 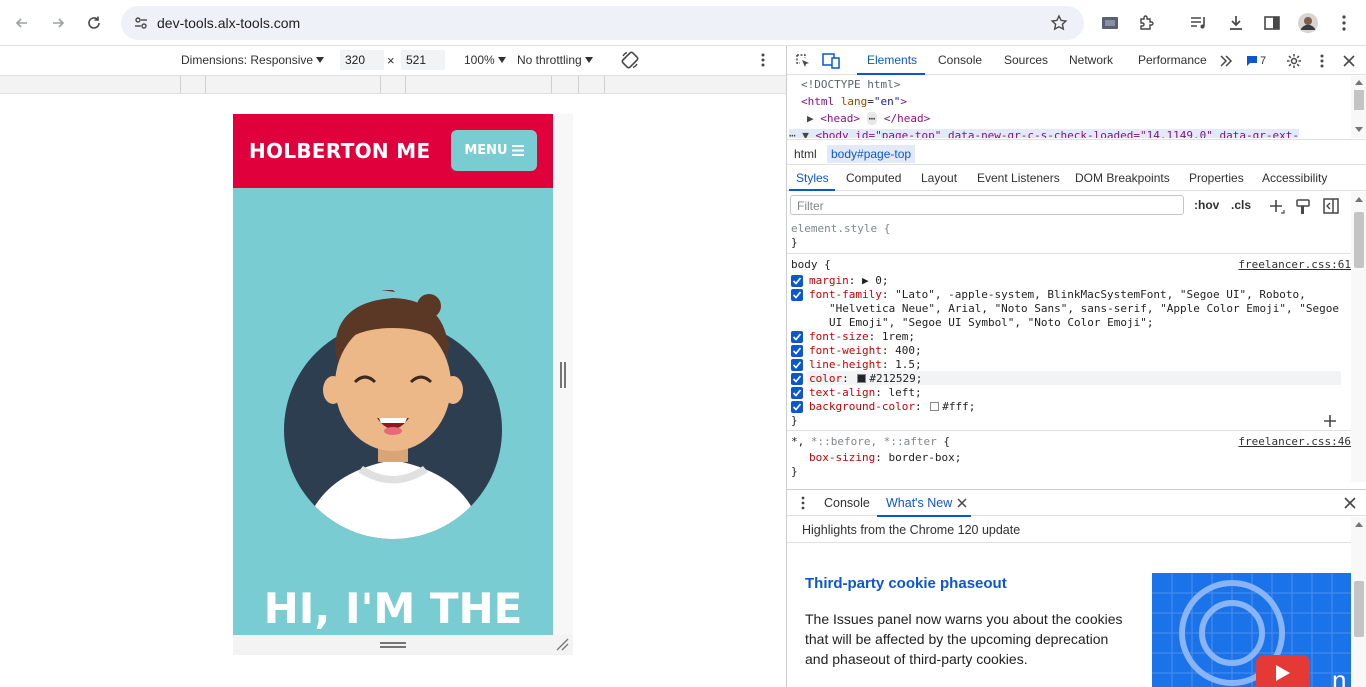 I want to click on address-bar: dev-tools.alx-tools.com, so click(x=602, y=23).